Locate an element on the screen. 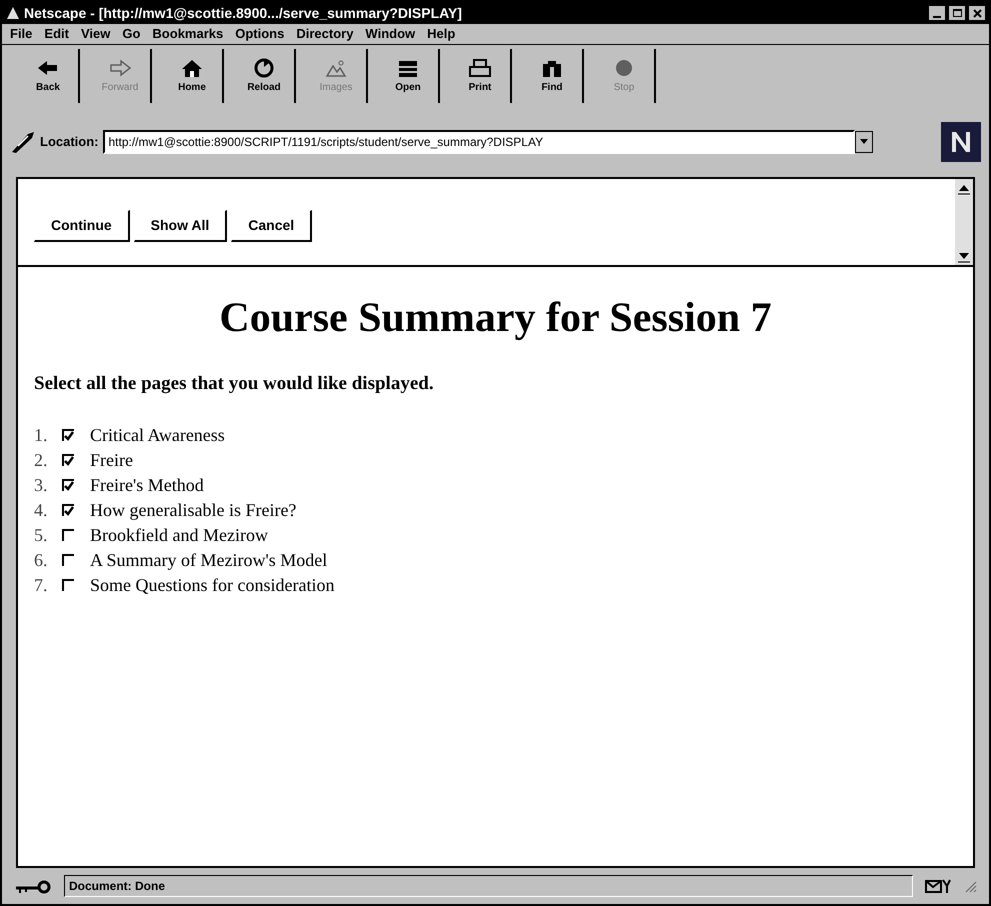  form-button: Show All is located at coordinates (181, 226).